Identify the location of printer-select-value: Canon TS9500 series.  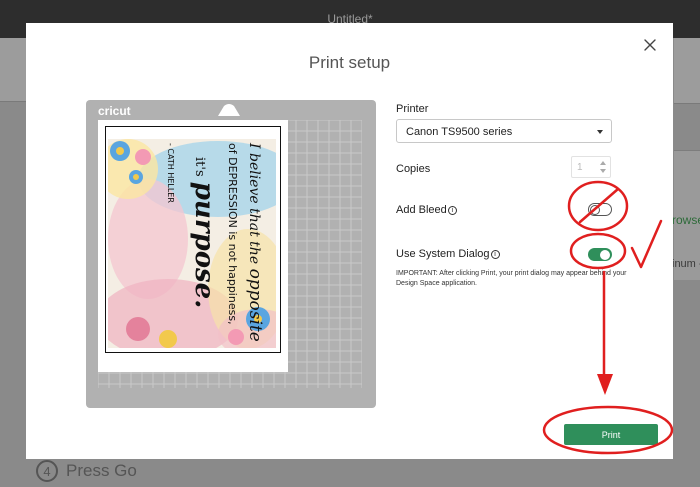
(459, 132).